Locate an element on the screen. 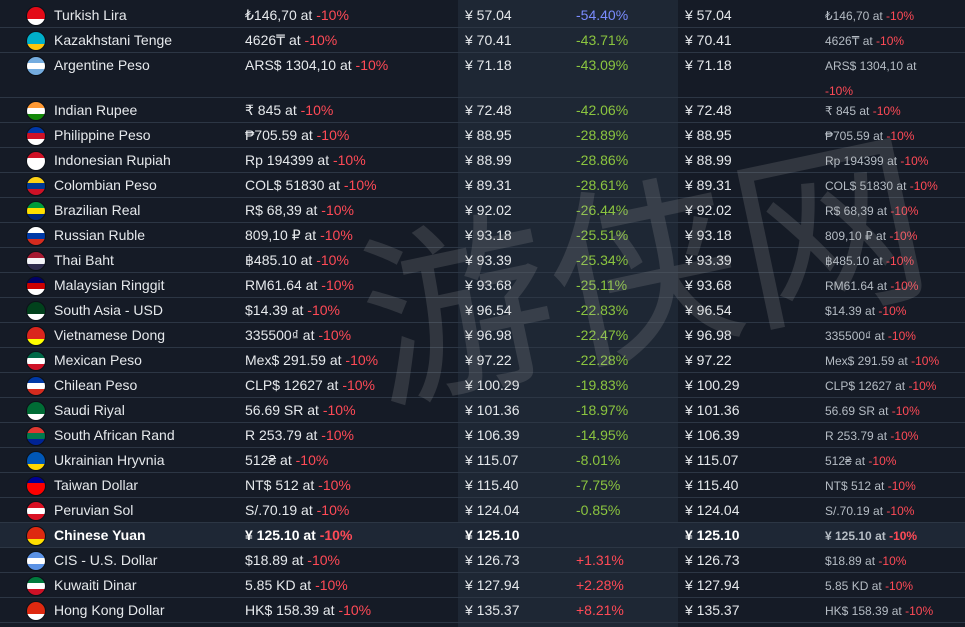 Image resolution: width=965 pixels, height=627 pixels. price-value-alt: COL$ 51830 is located at coordinates (859, 186).